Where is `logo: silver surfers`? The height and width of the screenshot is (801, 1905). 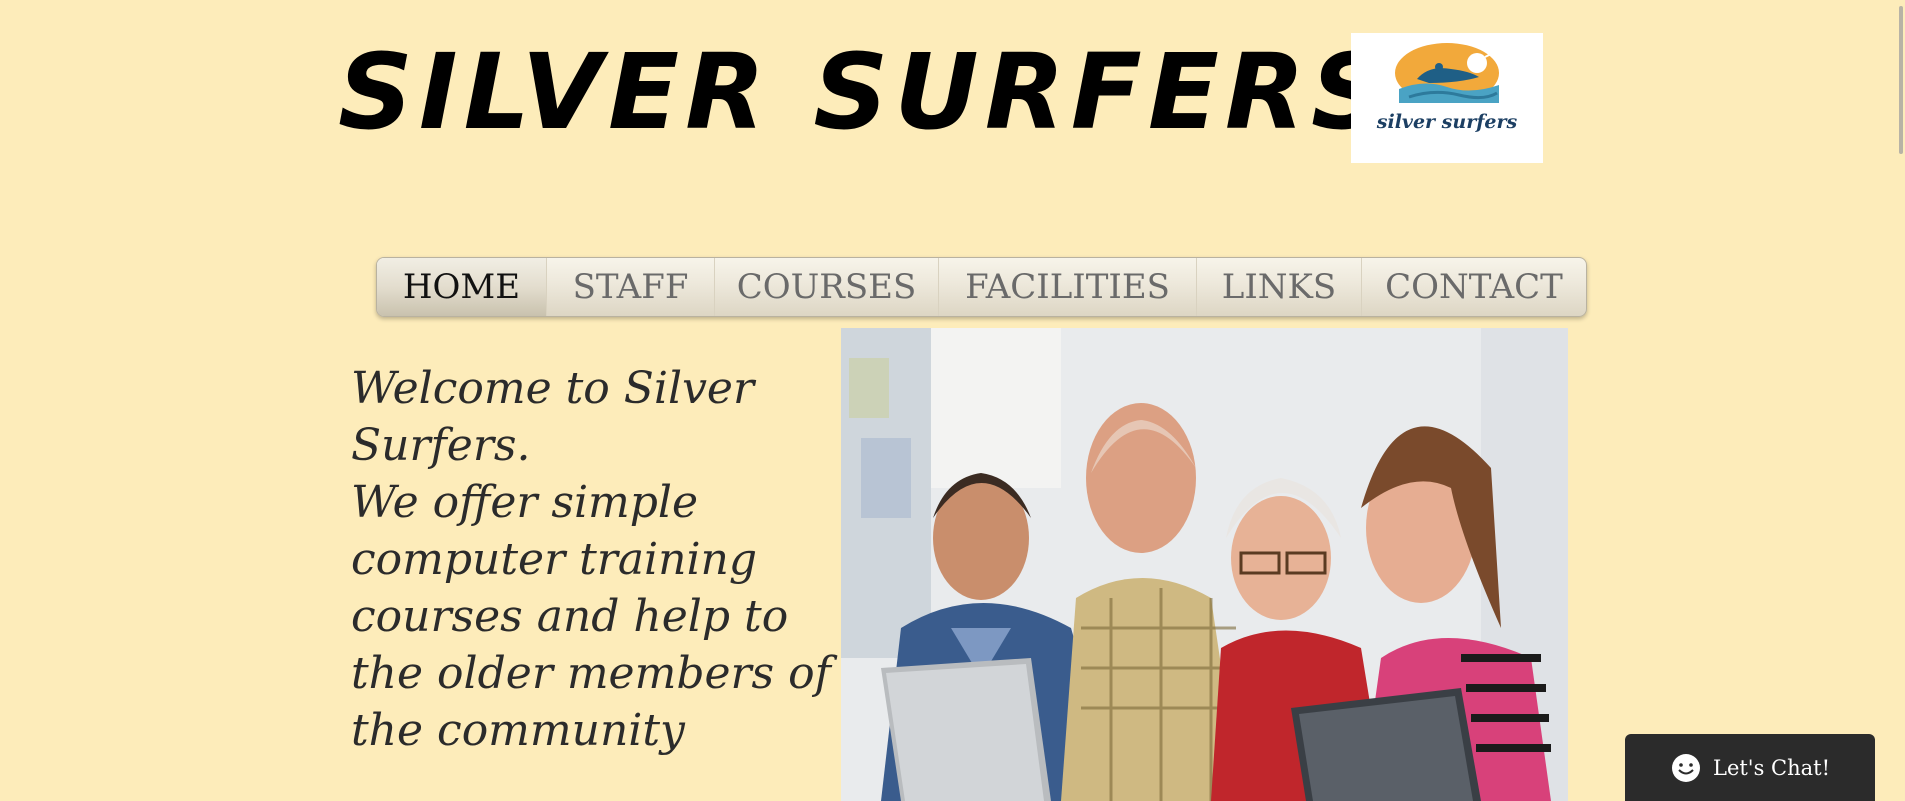 logo: silver surfers is located at coordinates (1447, 98).